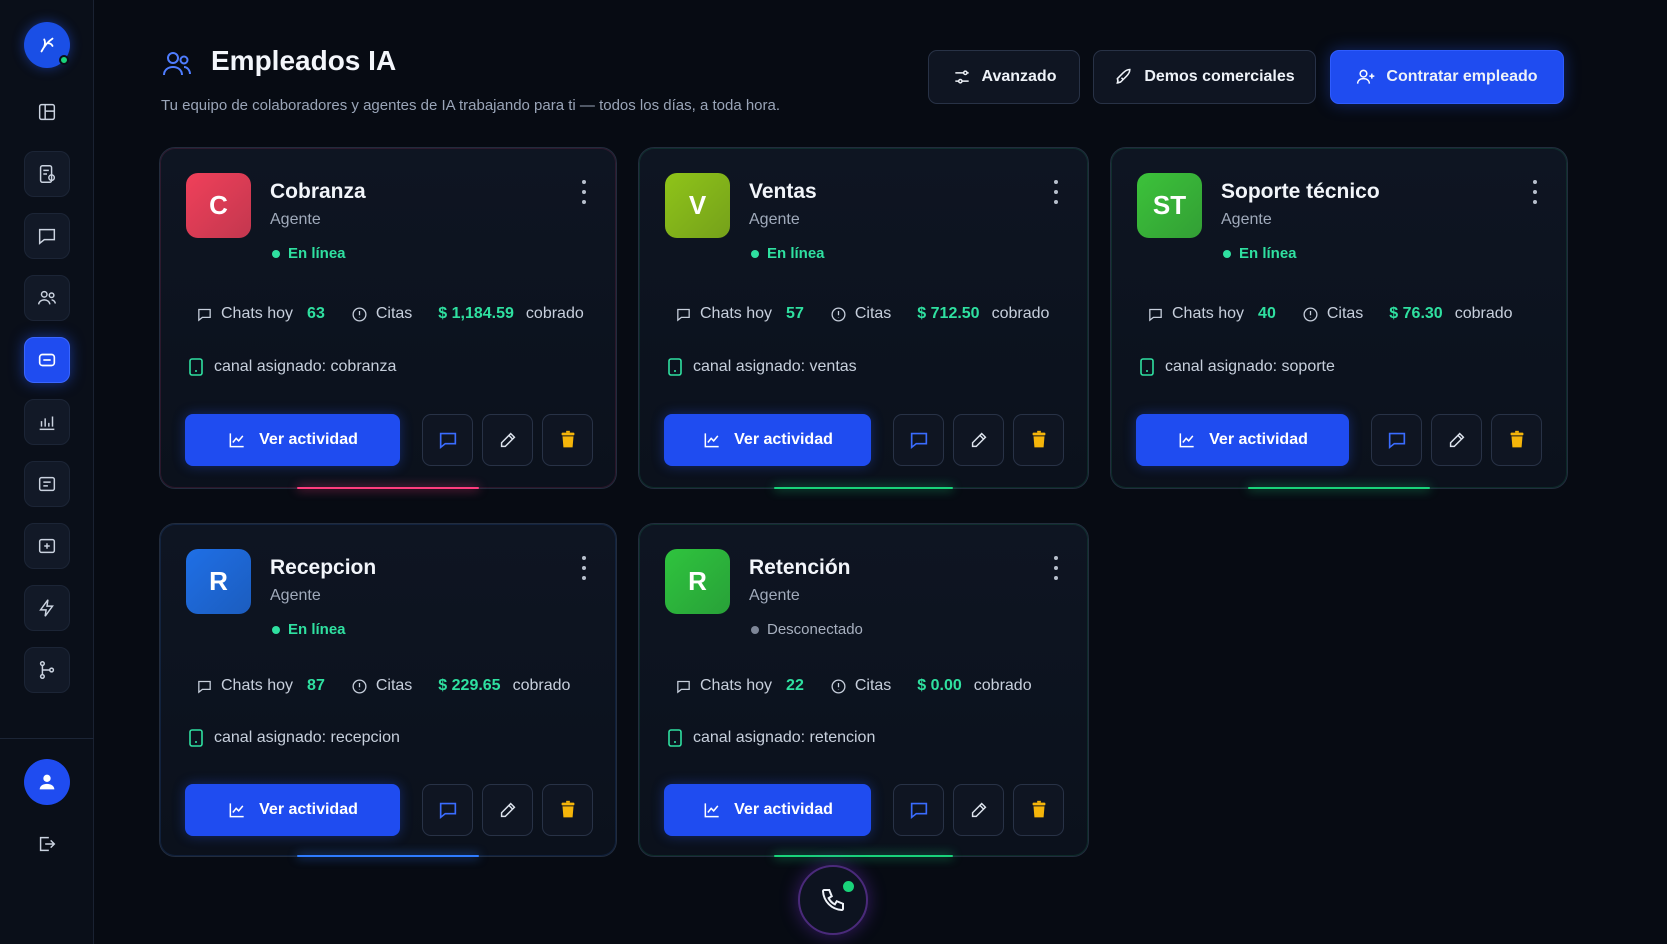 The image size is (1667, 944). What do you see at coordinates (1237, 367) in the screenshot?
I see `assigned-channel: canal asignado: soporte` at bounding box center [1237, 367].